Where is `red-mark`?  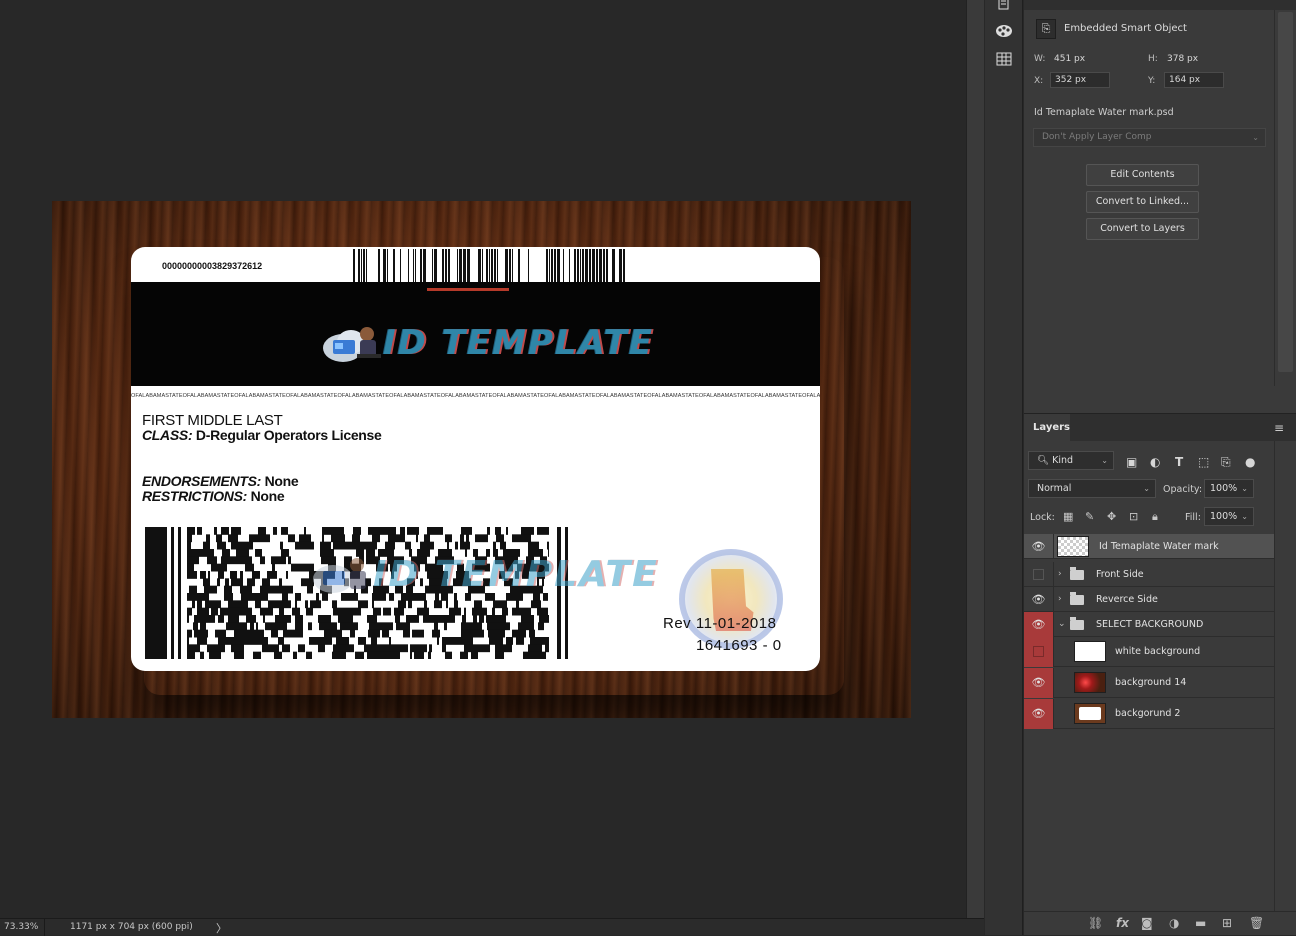 red-mark is located at coordinates (468, 289).